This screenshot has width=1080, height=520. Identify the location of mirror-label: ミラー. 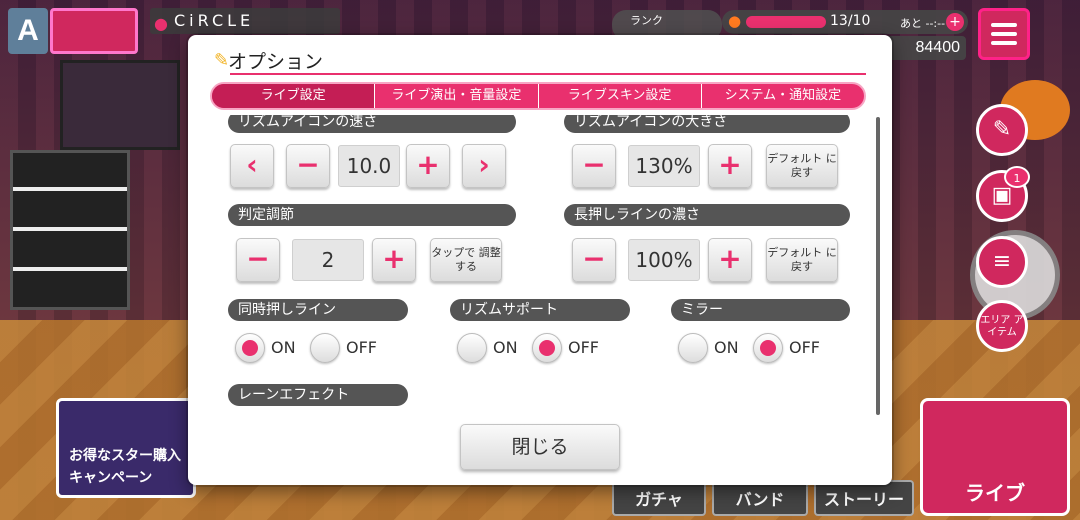
(760, 310).